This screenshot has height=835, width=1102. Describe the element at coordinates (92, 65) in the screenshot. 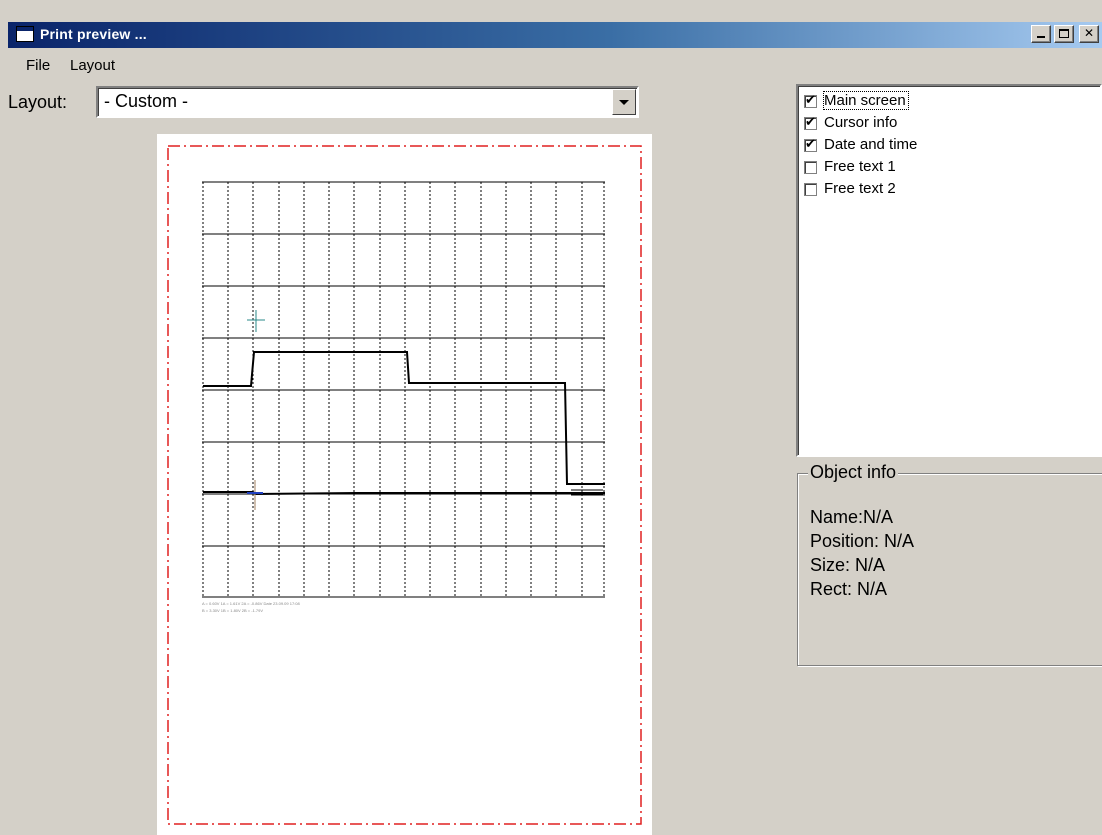

I see `menu-layout: Layout` at that location.